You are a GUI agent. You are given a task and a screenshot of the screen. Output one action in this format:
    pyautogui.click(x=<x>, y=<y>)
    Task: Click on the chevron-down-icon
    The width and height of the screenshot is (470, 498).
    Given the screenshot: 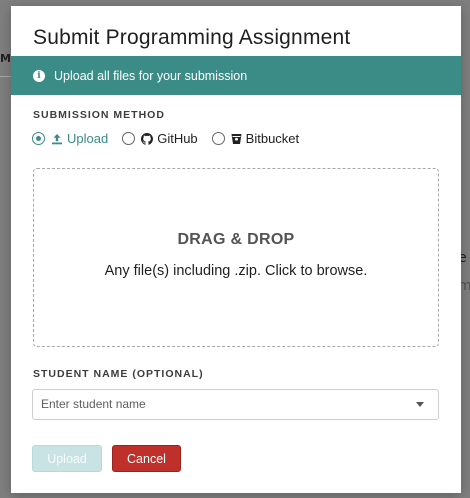 What is the action you would take?
    pyautogui.click(x=420, y=404)
    